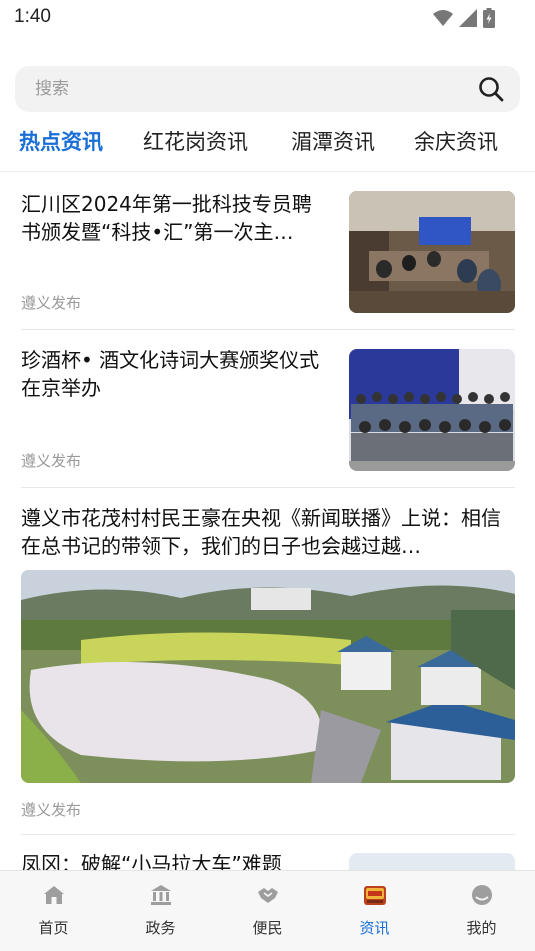 This screenshot has width=535, height=951. Describe the element at coordinates (170, 374) in the screenshot. I see `news-title: 珍酒杯• 酒文化诗词大赛颁奖仪式在京举办` at that location.